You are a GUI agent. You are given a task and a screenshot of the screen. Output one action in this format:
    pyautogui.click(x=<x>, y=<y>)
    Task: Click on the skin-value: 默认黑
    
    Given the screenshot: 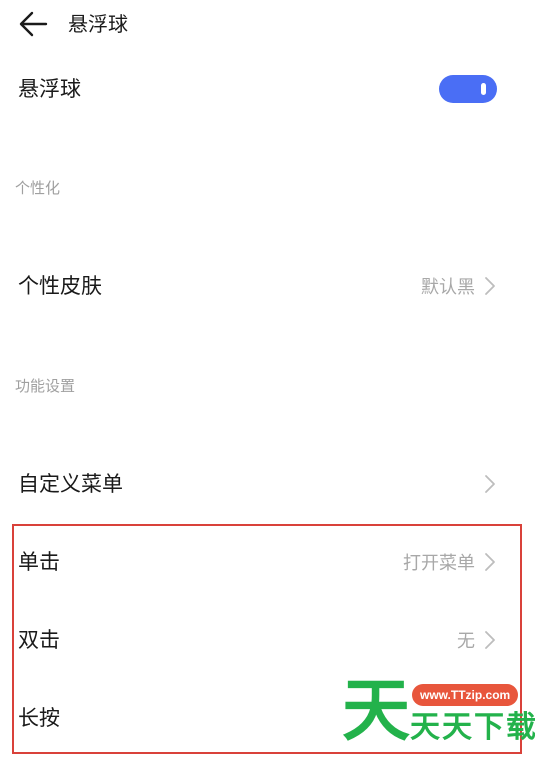 What is the action you would take?
    pyautogui.click(x=448, y=287)
    